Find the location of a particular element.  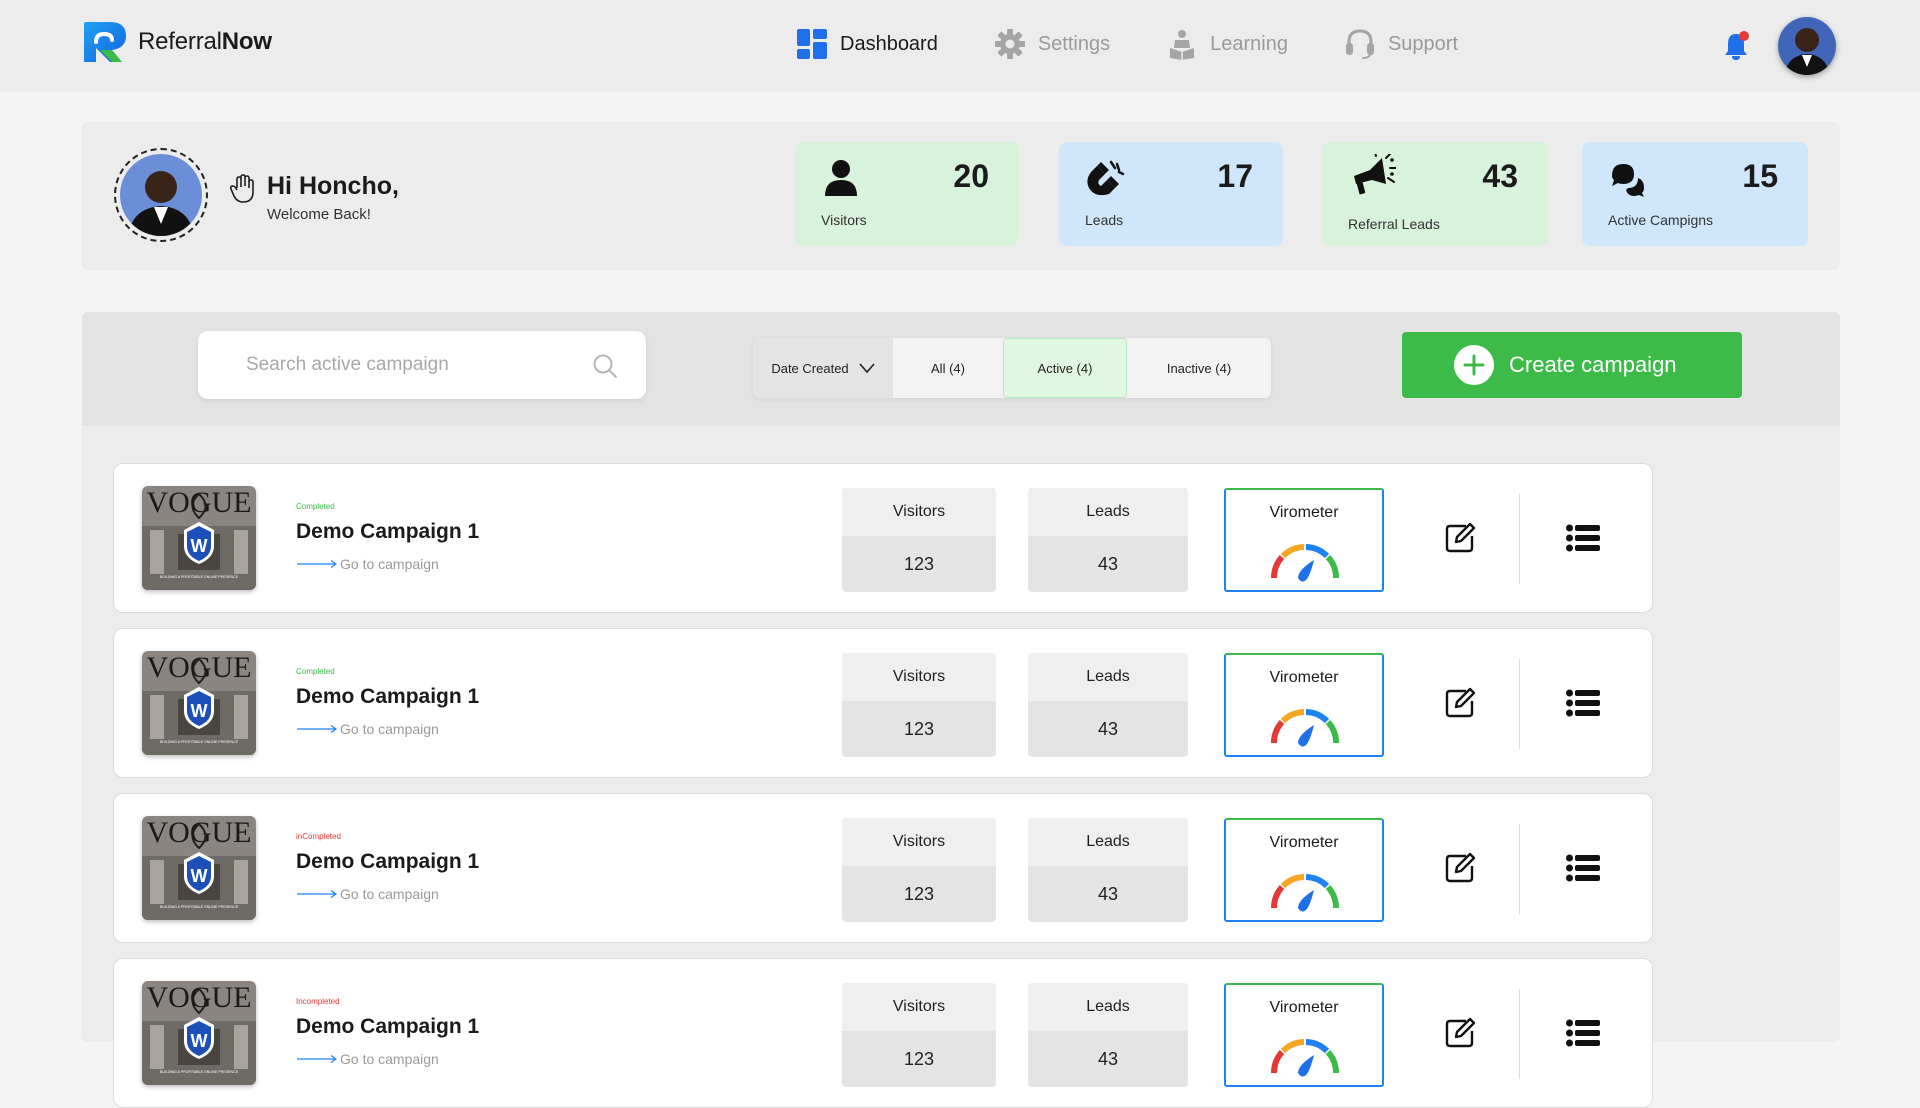

learning-icon is located at coordinates (1182, 44).